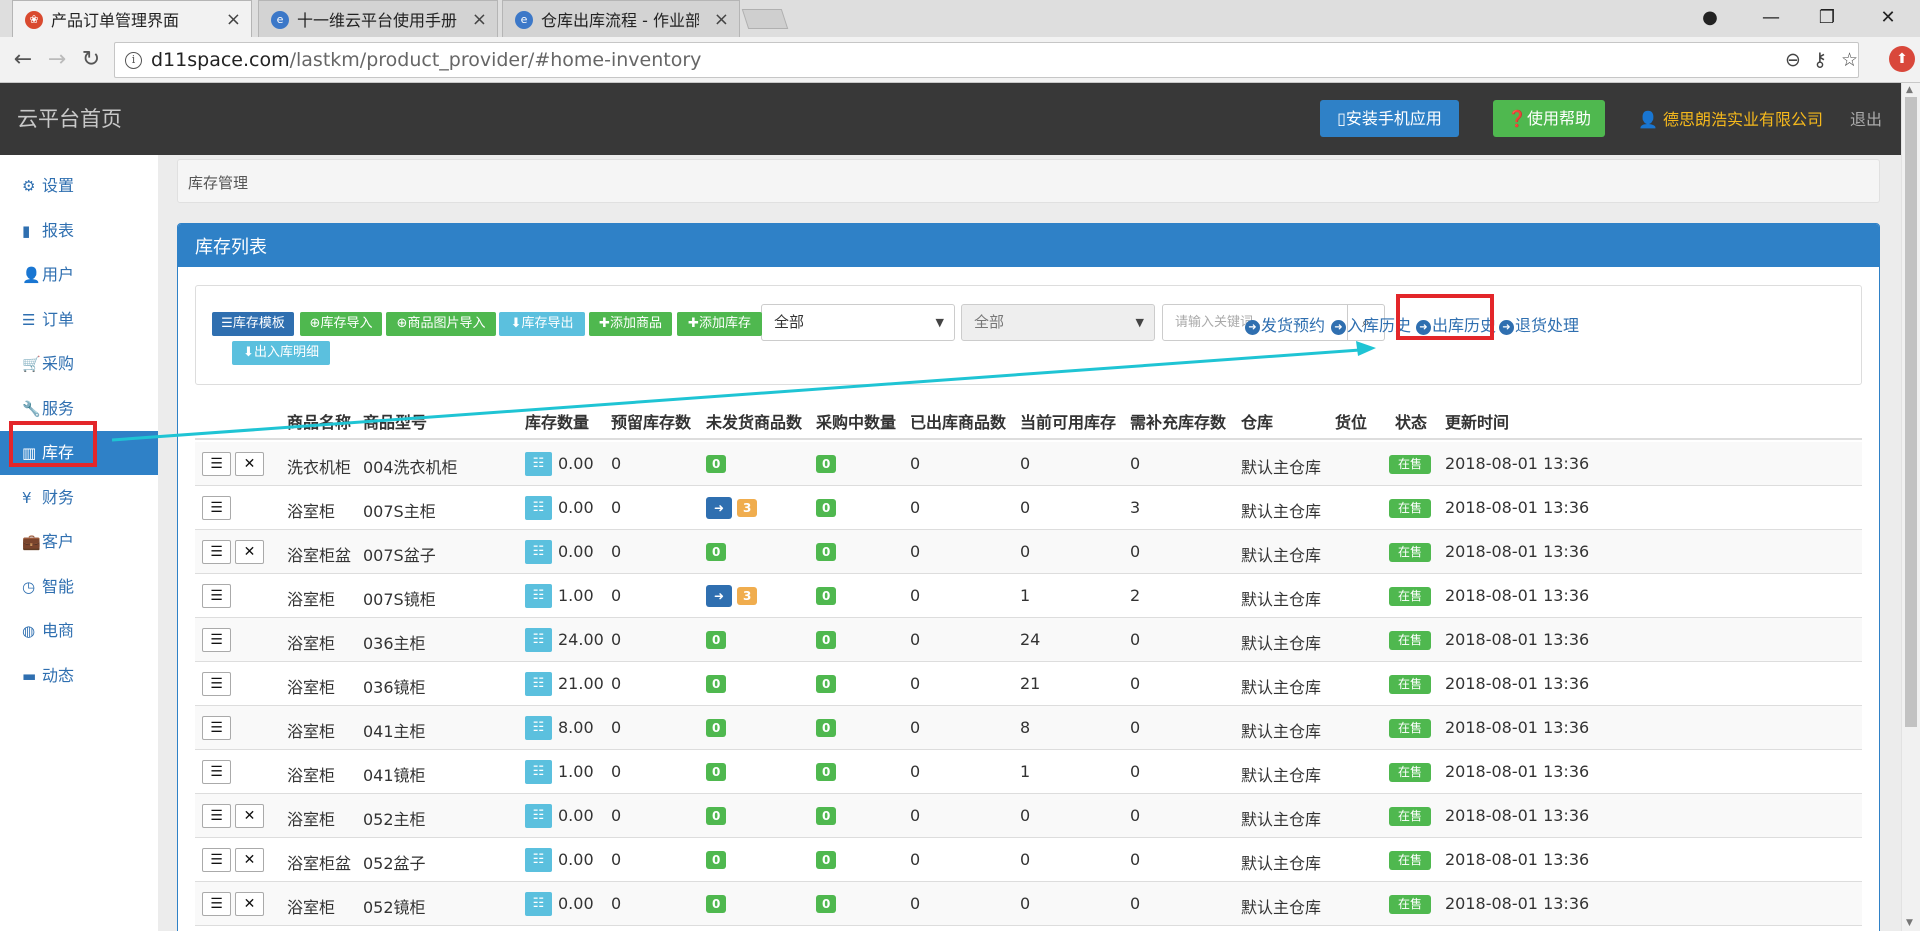 The width and height of the screenshot is (1920, 931). I want to click on company-link: 👤 德思朗浩实业有限公司, so click(1730, 118).